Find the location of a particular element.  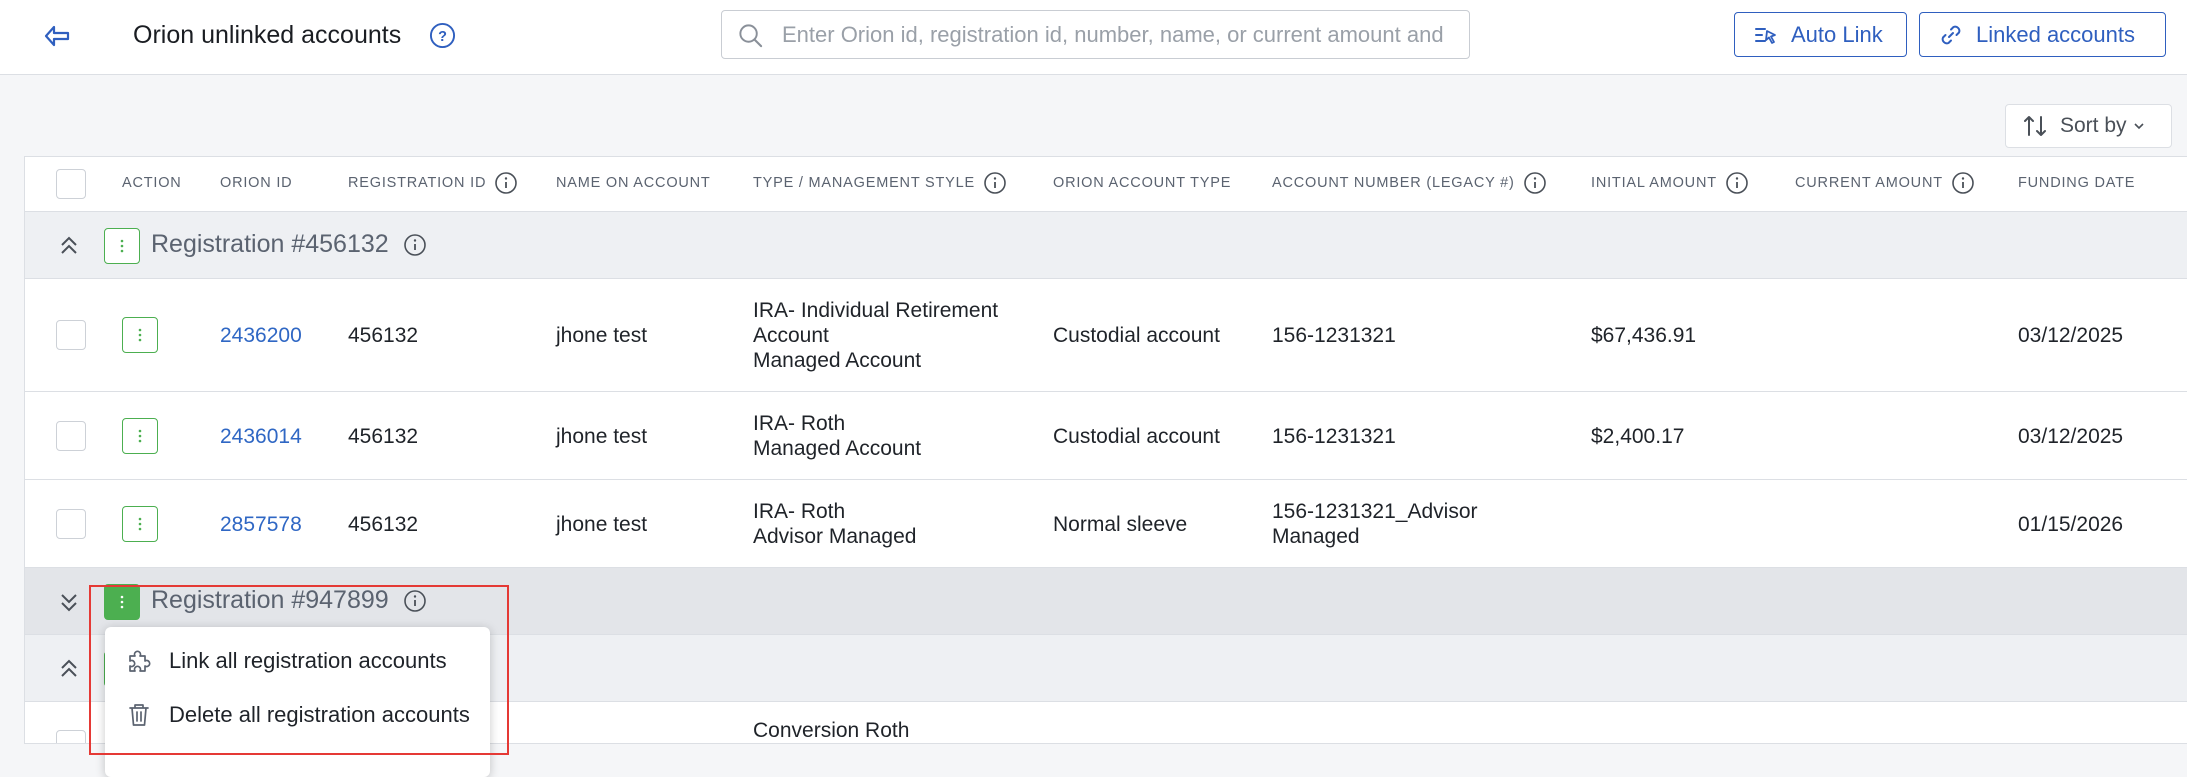

column-label: NAME ON ACCOUNT is located at coordinates (633, 183).